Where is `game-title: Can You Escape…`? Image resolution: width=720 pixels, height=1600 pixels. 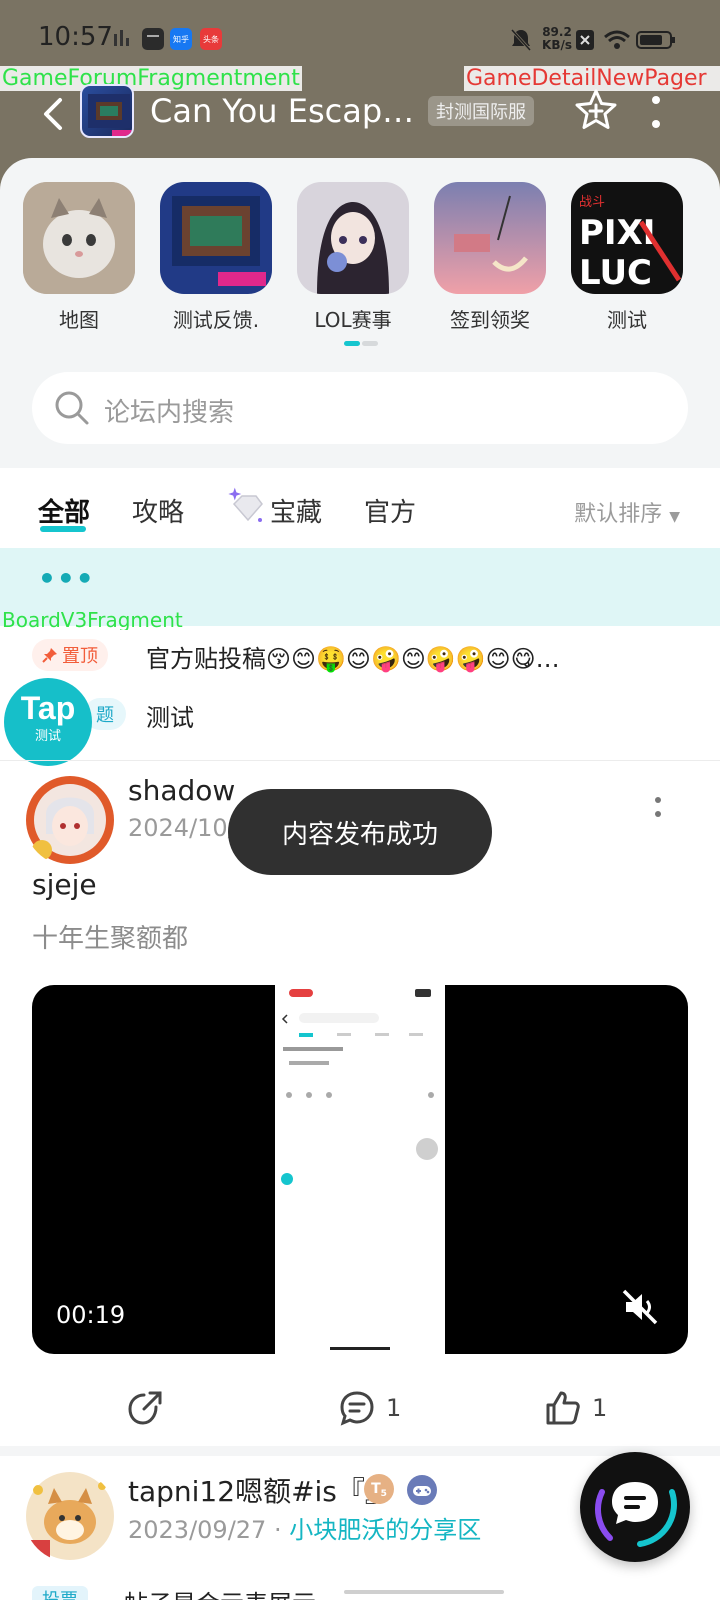 game-title: Can You Escape… is located at coordinates (285, 111).